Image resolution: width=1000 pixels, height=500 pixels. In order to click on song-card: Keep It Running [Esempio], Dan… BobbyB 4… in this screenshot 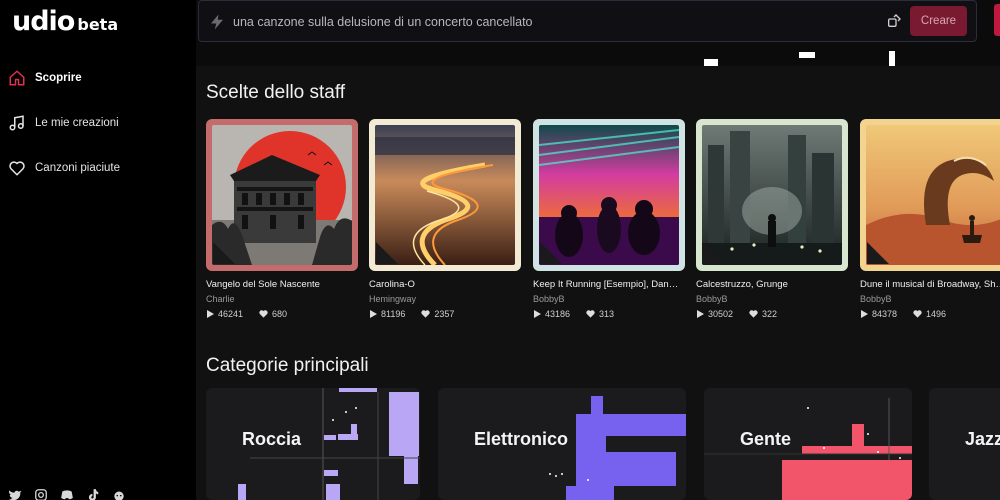, I will do `click(609, 219)`.